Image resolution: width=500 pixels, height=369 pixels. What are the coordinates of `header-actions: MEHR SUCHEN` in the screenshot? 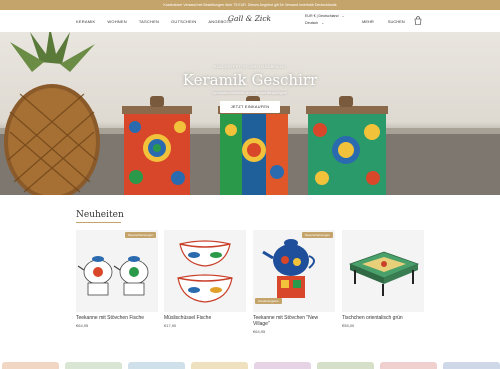 It's located at (383, 21).